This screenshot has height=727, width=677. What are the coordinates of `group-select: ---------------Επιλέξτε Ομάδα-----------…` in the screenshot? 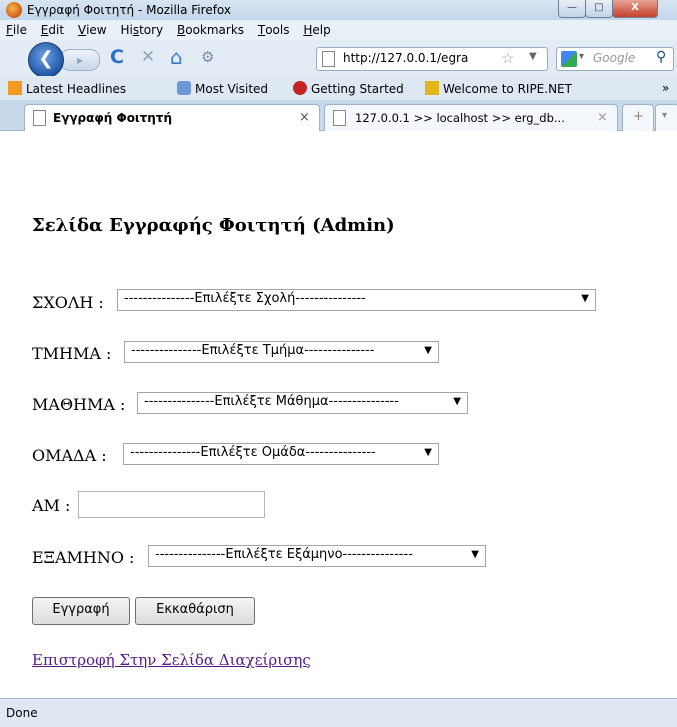 It's located at (281, 454).